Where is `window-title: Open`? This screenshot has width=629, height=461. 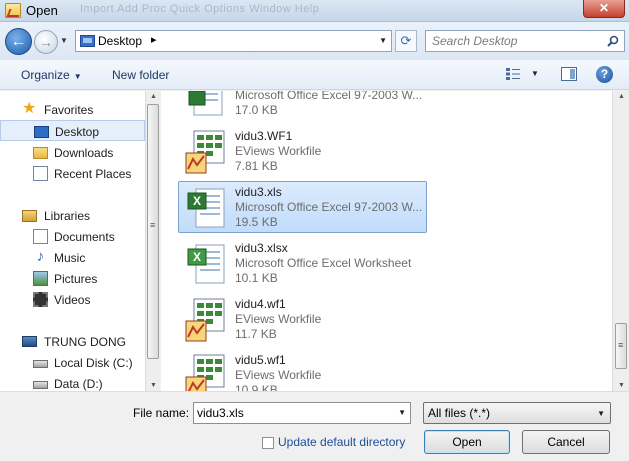 window-title: Open is located at coordinates (42, 10).